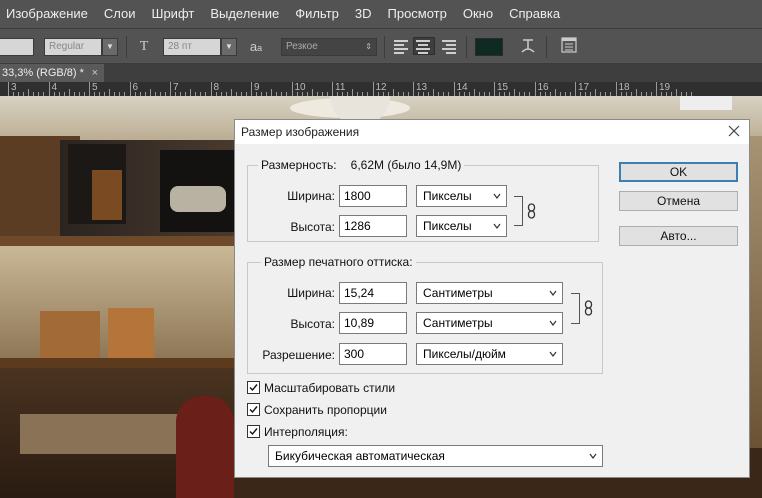 Image resolution: width=762 pixels, height=498 pixels. Describe the element at coordinates (298, 355) in the screenshot. I see `resolution-label: Разрешение:` at that location.